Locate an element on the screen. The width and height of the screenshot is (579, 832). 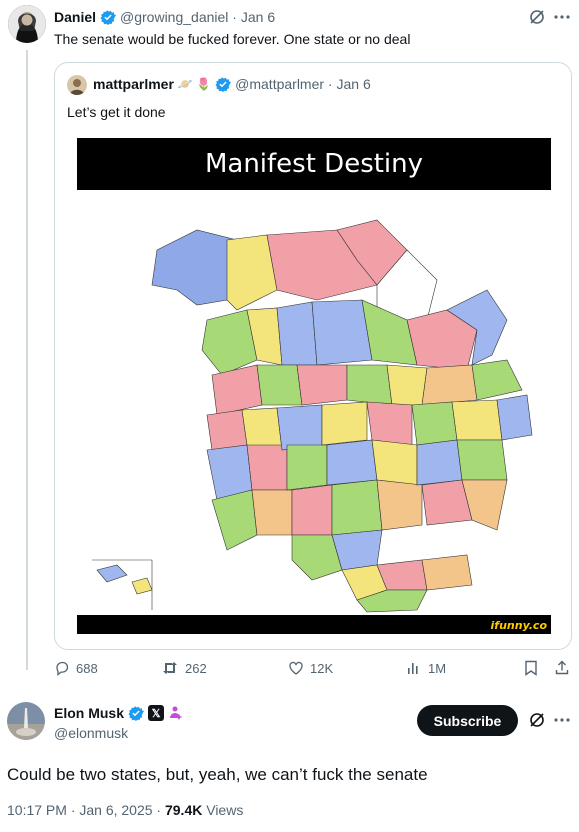
reply-handle: @growing_daniel is located at coordinates (174, 17).